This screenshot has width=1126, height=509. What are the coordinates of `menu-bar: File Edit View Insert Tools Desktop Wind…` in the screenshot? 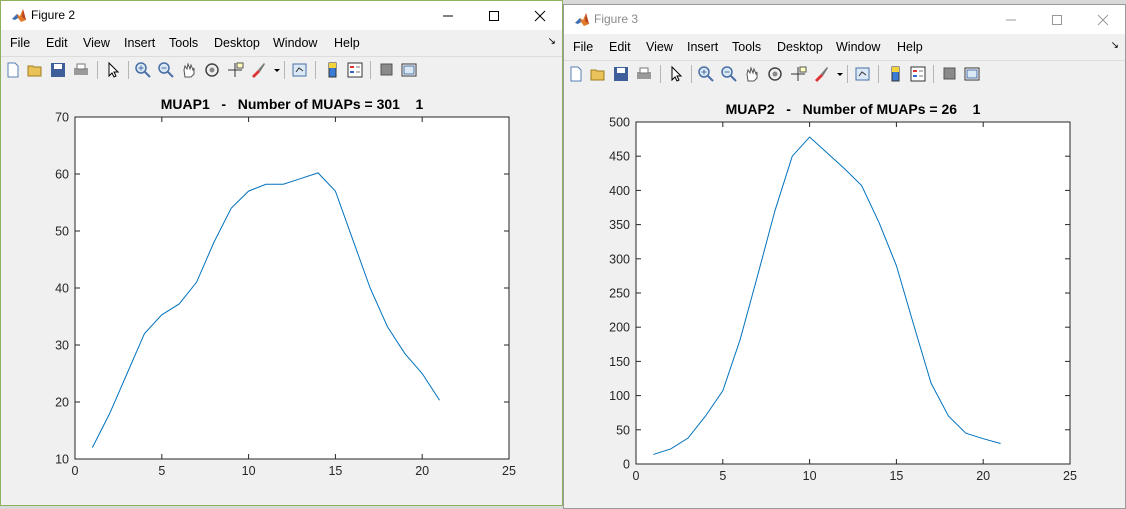 It's located at (844, 47).